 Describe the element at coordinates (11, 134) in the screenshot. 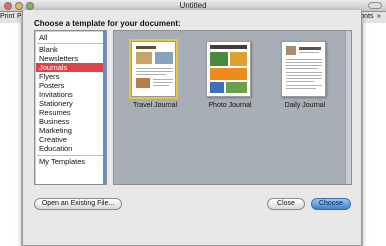

I see `document-area-left` at that location.